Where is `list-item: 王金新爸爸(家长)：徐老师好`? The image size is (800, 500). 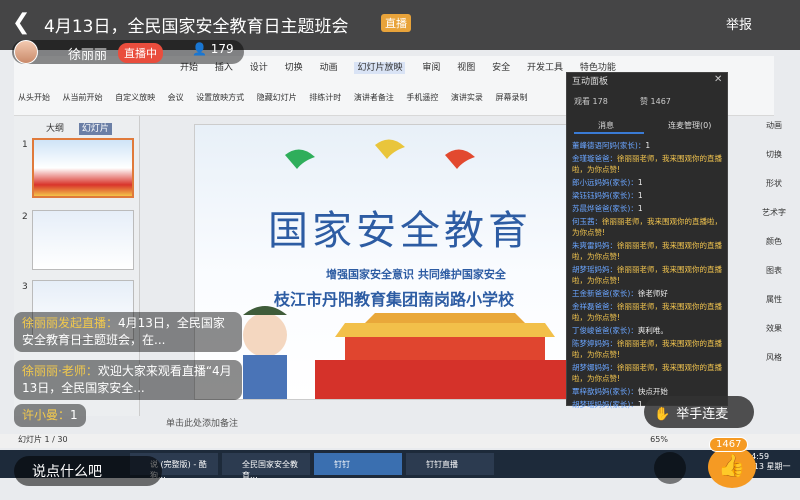
list-item: 王金新爸爸(家长)：徐老师好 is located at coordinates (620, 293).